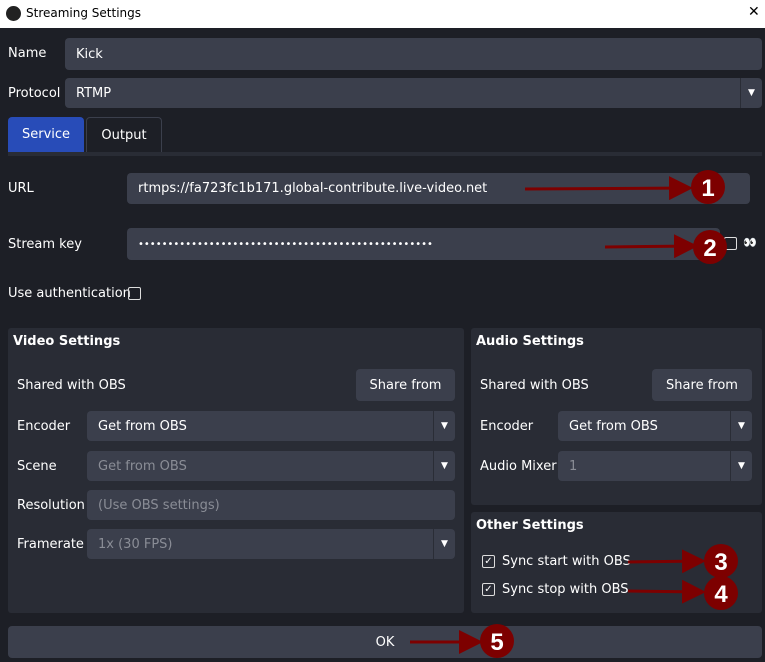 The image size is (765, 662). Describe the element at coordinates (707, 188) in the screenshot. I see `annotation-number: 1` at that location.